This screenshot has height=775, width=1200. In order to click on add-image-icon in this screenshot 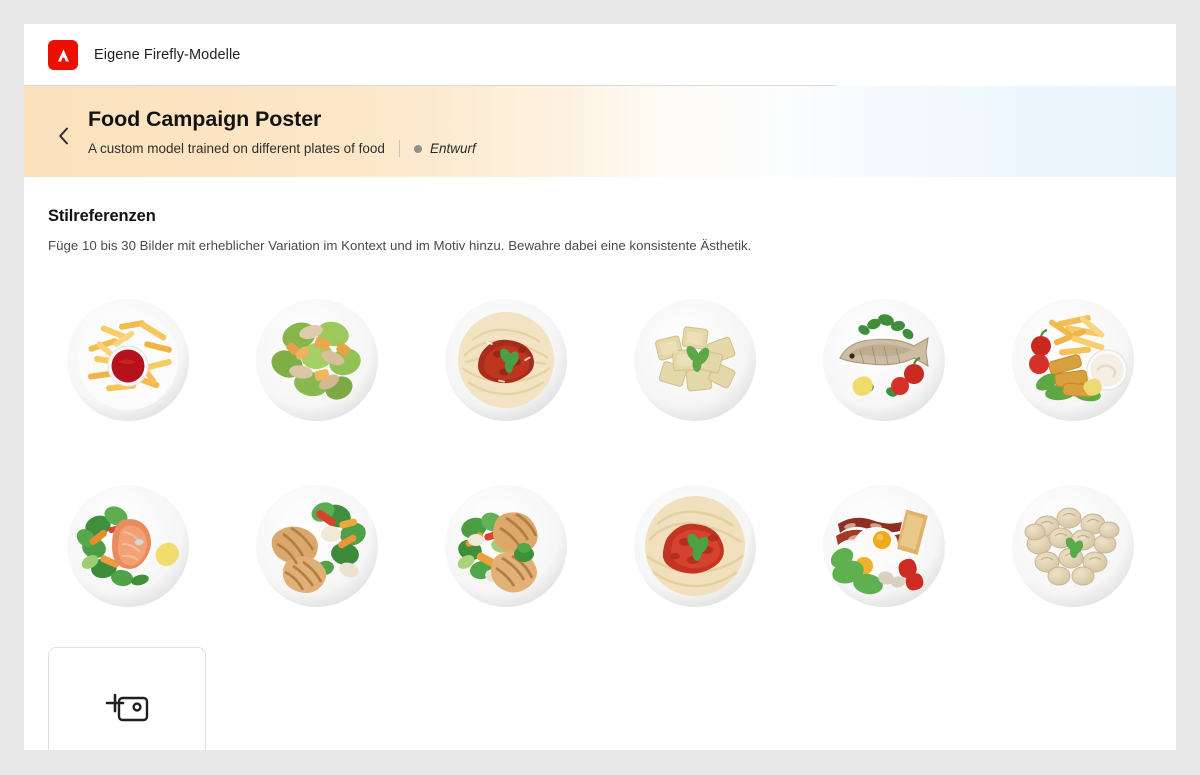, I will do `click(127, 707)`.